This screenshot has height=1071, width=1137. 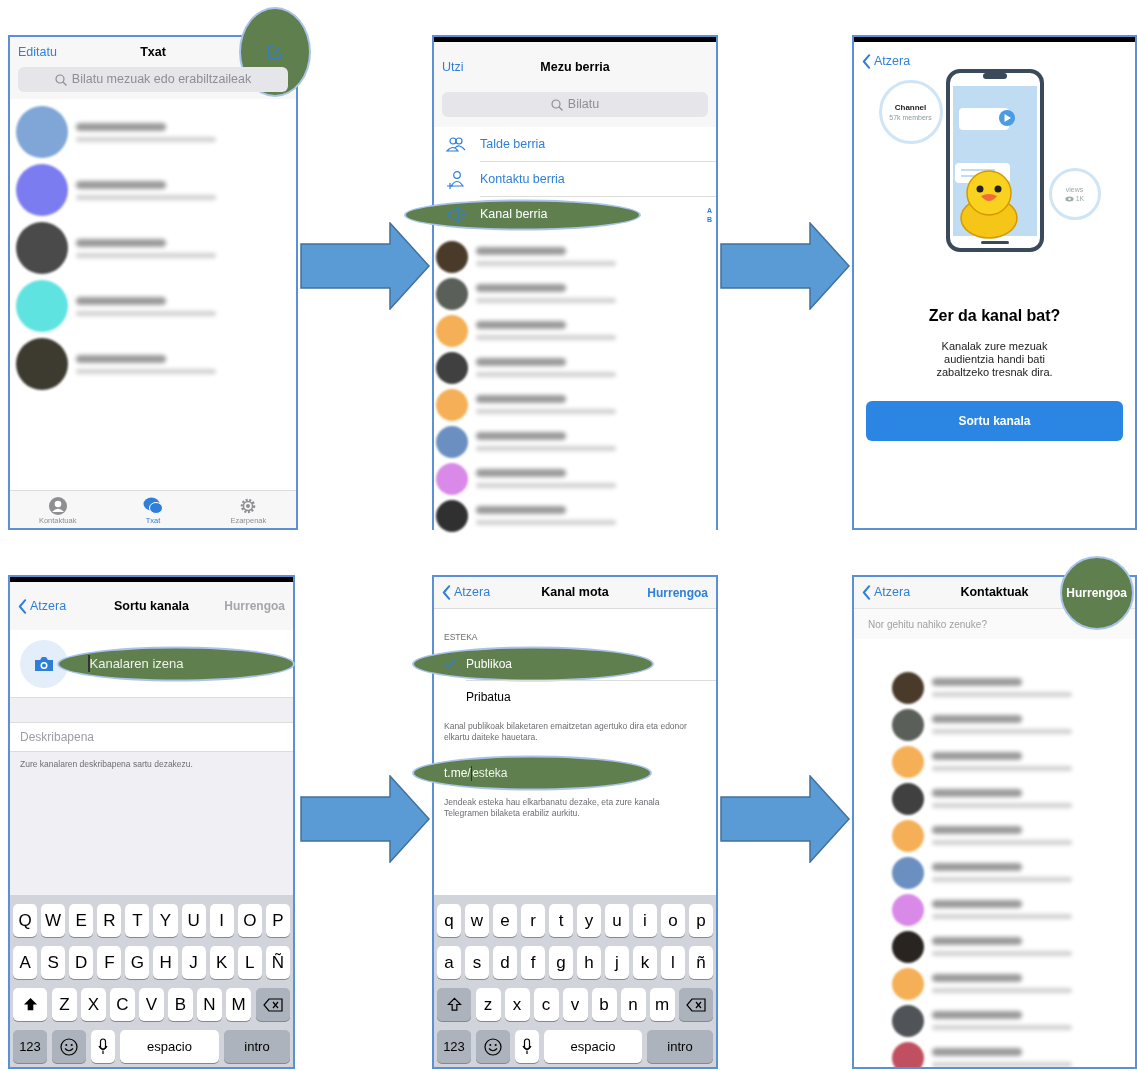 I want to click on keyboard-key: v, so click(x=575, y=1004).